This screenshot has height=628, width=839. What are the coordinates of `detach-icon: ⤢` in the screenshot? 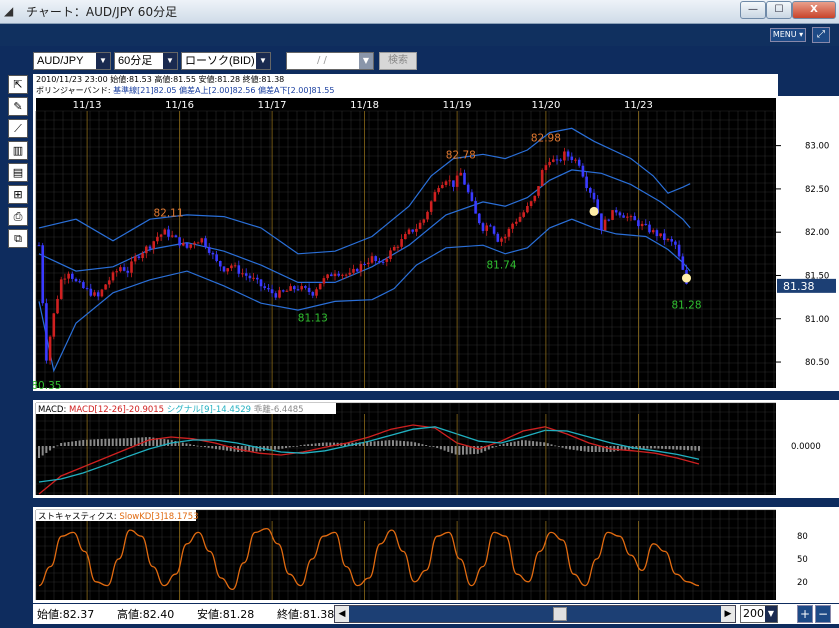 It's located at (821, 35).